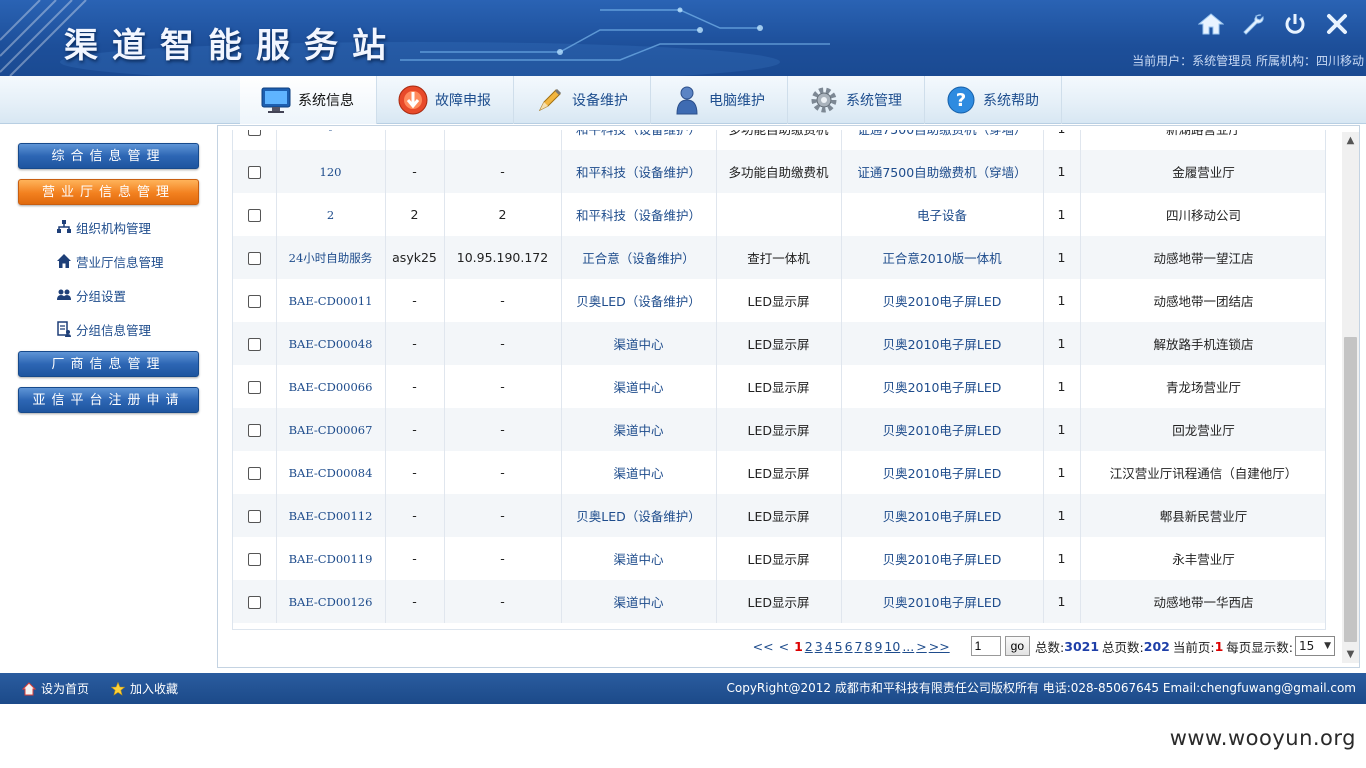 The width and height of the screenshot is (1366, 768). Describe the element at coordinates (108, 156) in the screenshot. I see `sidebar-group-general-info: 综合信息管理` at that location.